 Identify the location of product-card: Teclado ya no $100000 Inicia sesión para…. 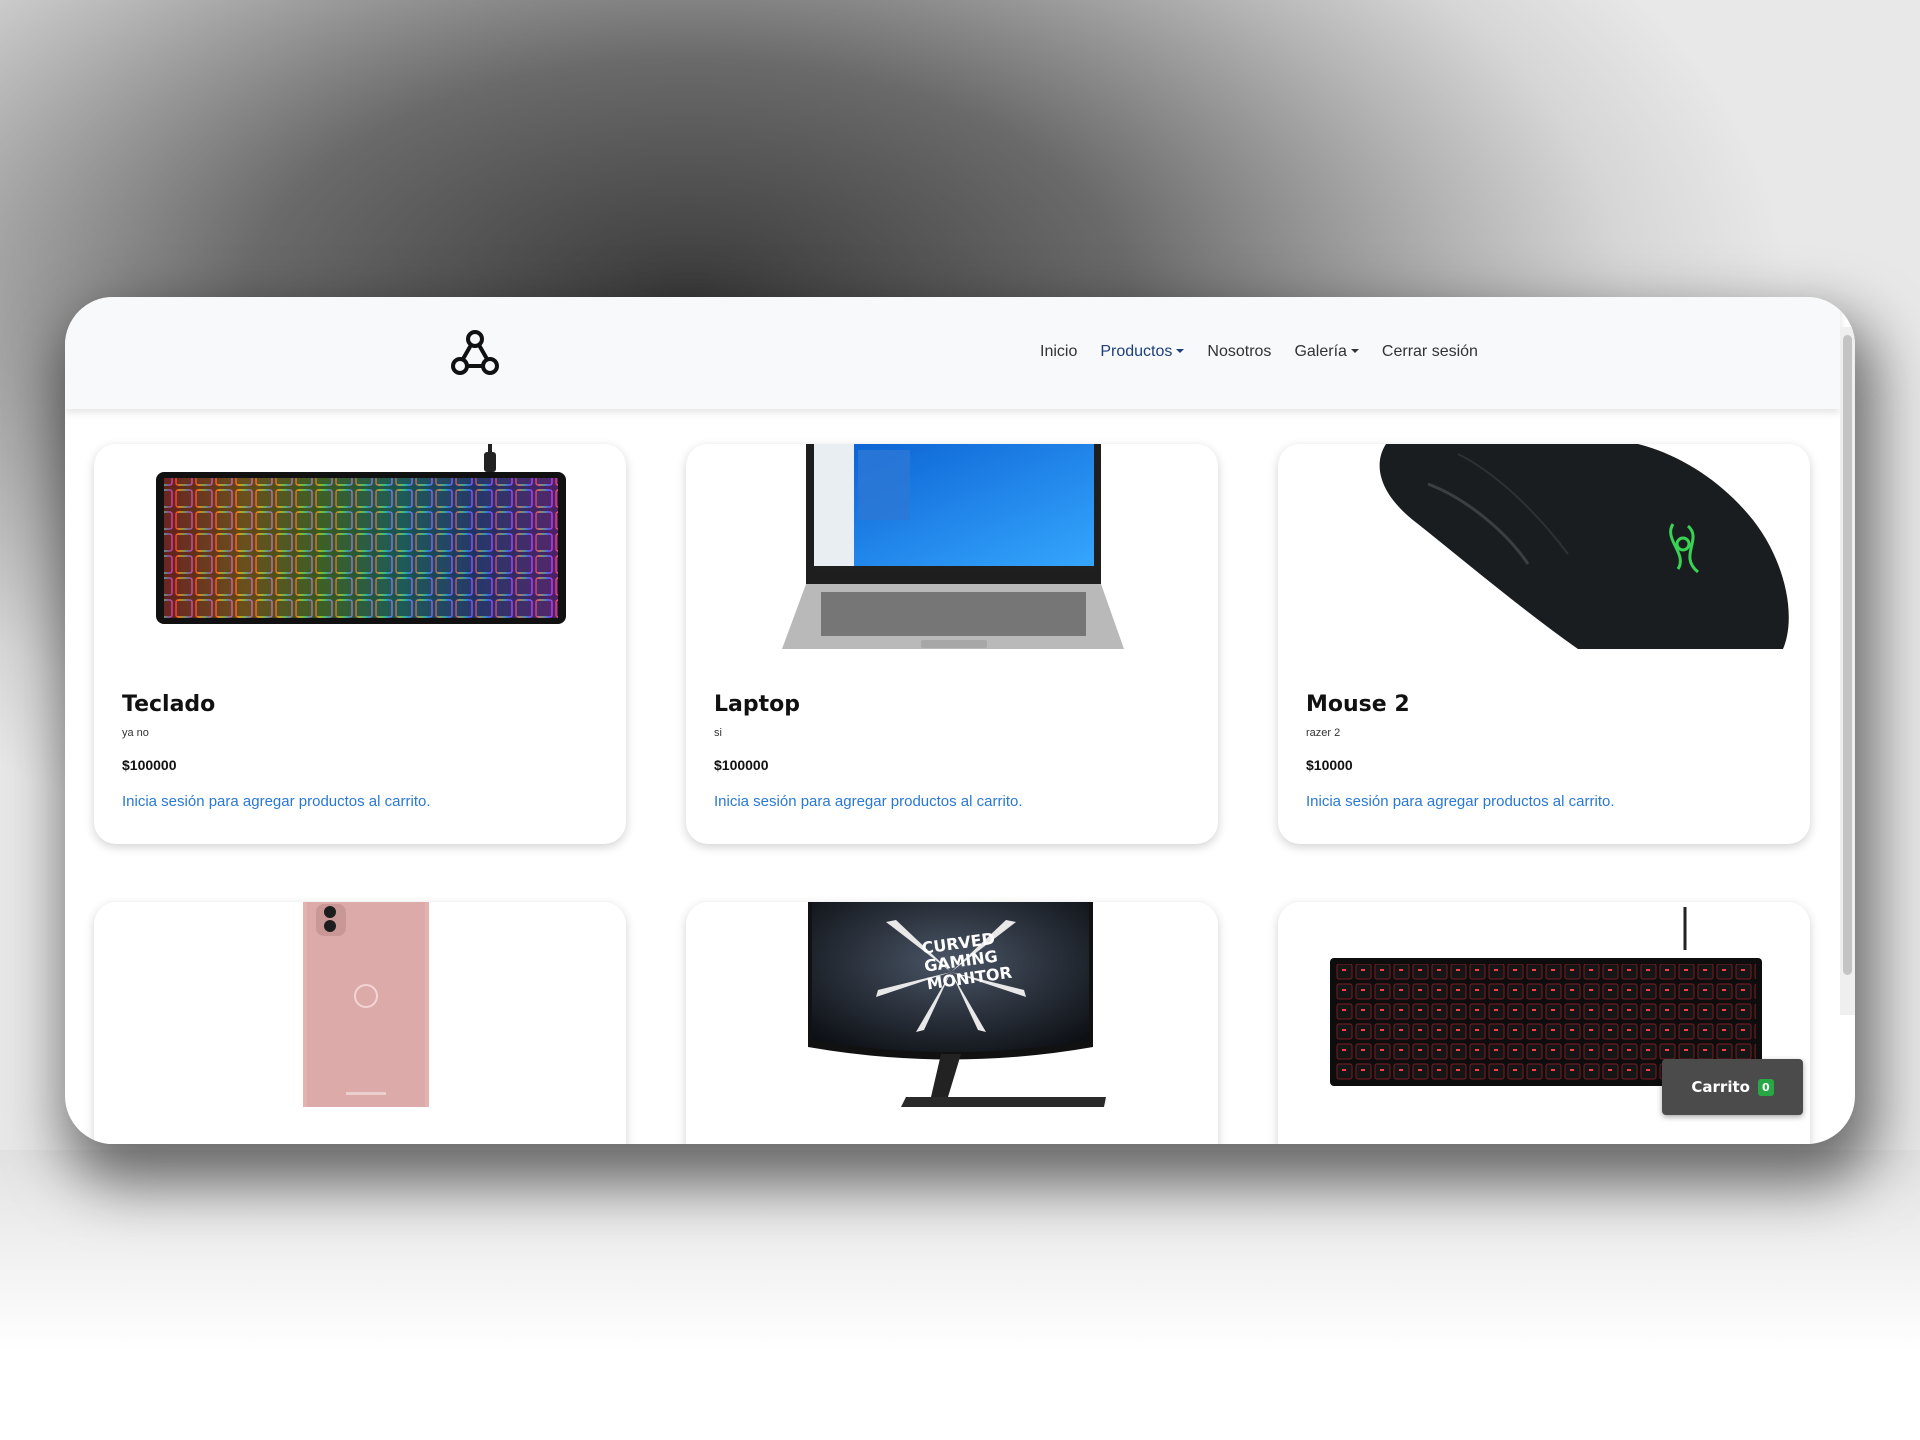
(360, 644).